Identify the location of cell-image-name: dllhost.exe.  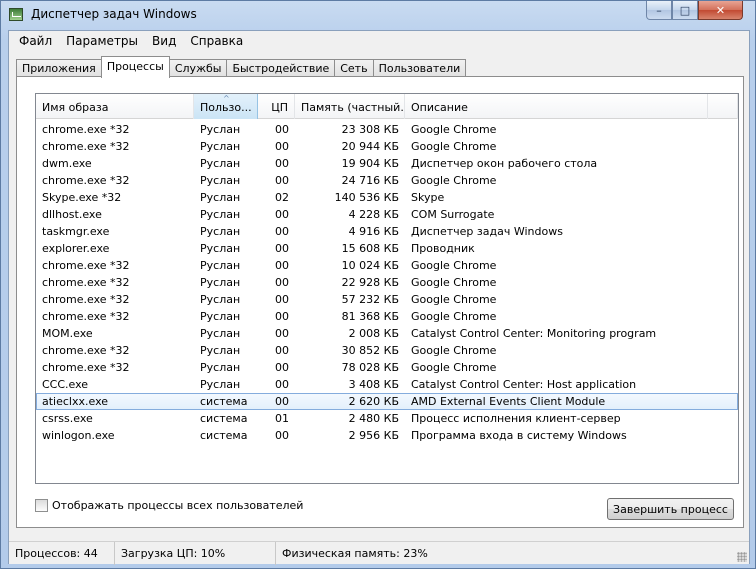
(72, 214).